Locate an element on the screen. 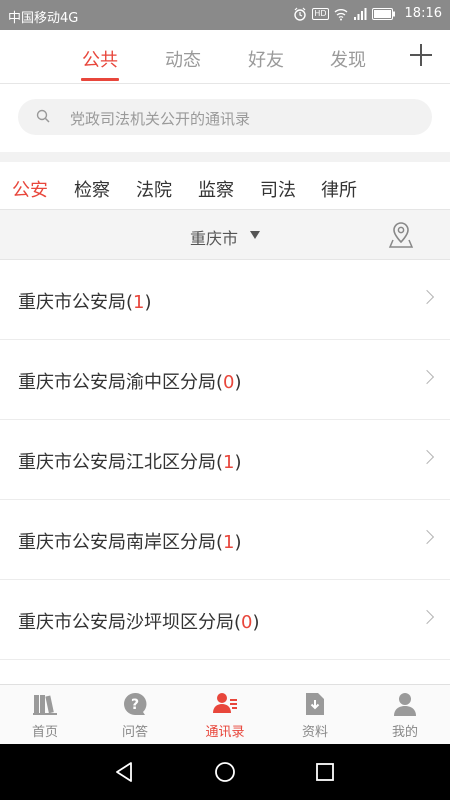  list-item: 重庆市公安局沙坪坝区分局(0) is located at coordinates (225, 620).